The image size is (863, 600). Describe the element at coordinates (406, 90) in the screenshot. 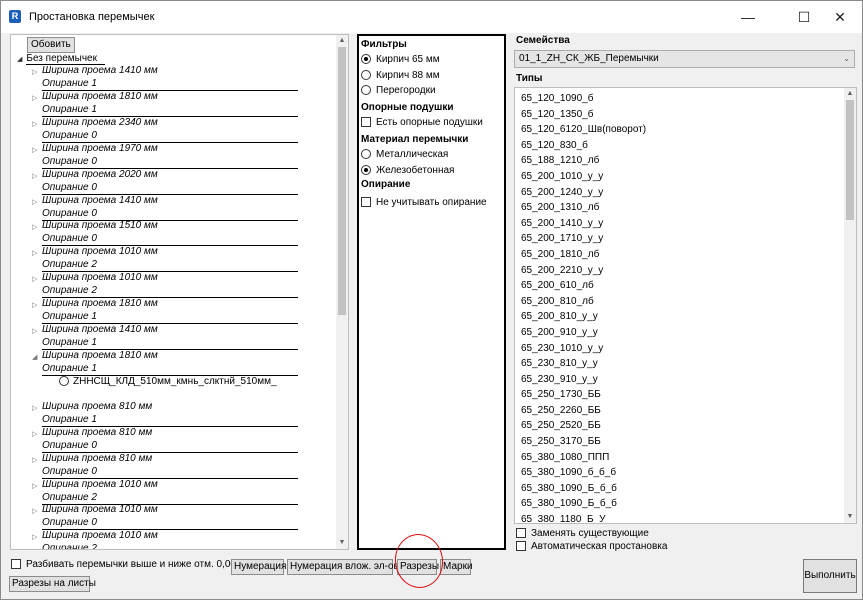

I see `partitions-label: Перегородки` at that location.